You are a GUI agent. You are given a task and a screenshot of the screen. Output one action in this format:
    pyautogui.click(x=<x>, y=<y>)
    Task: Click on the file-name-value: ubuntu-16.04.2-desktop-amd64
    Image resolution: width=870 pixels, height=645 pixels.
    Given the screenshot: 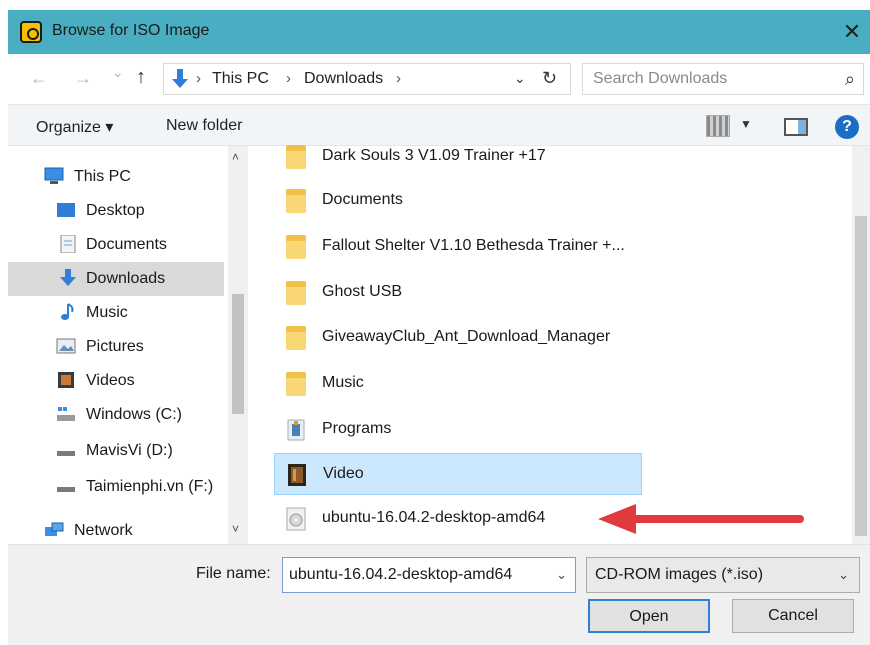 What is the action you would take?
    pyautogui.click(x=401, y=574)
    